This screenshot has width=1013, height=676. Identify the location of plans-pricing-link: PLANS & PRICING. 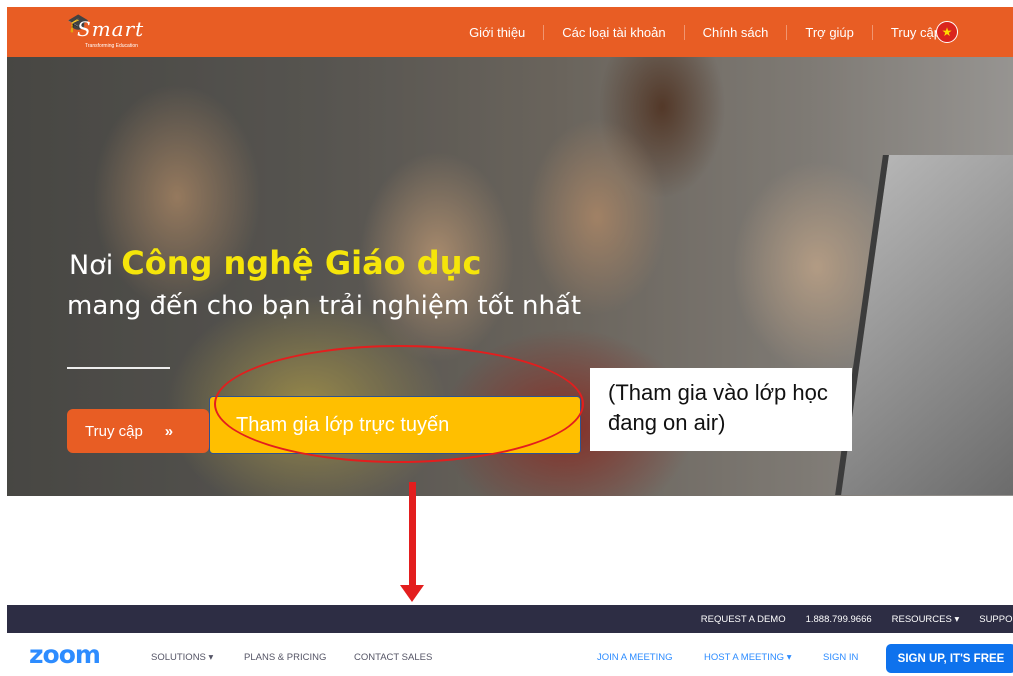
(285, 657).